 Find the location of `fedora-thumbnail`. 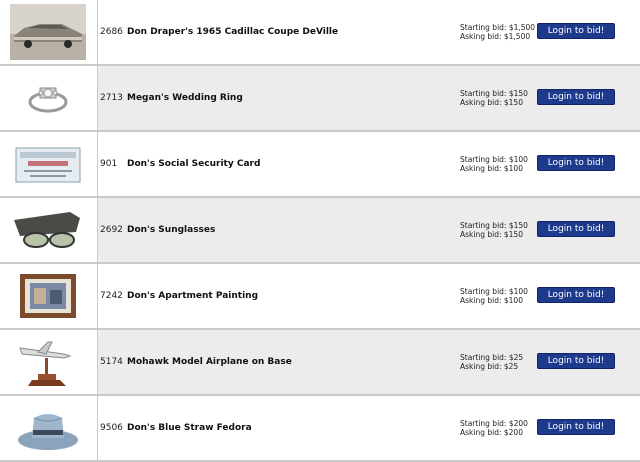

fedora-thumbnail is located at coordinates (48, 428).